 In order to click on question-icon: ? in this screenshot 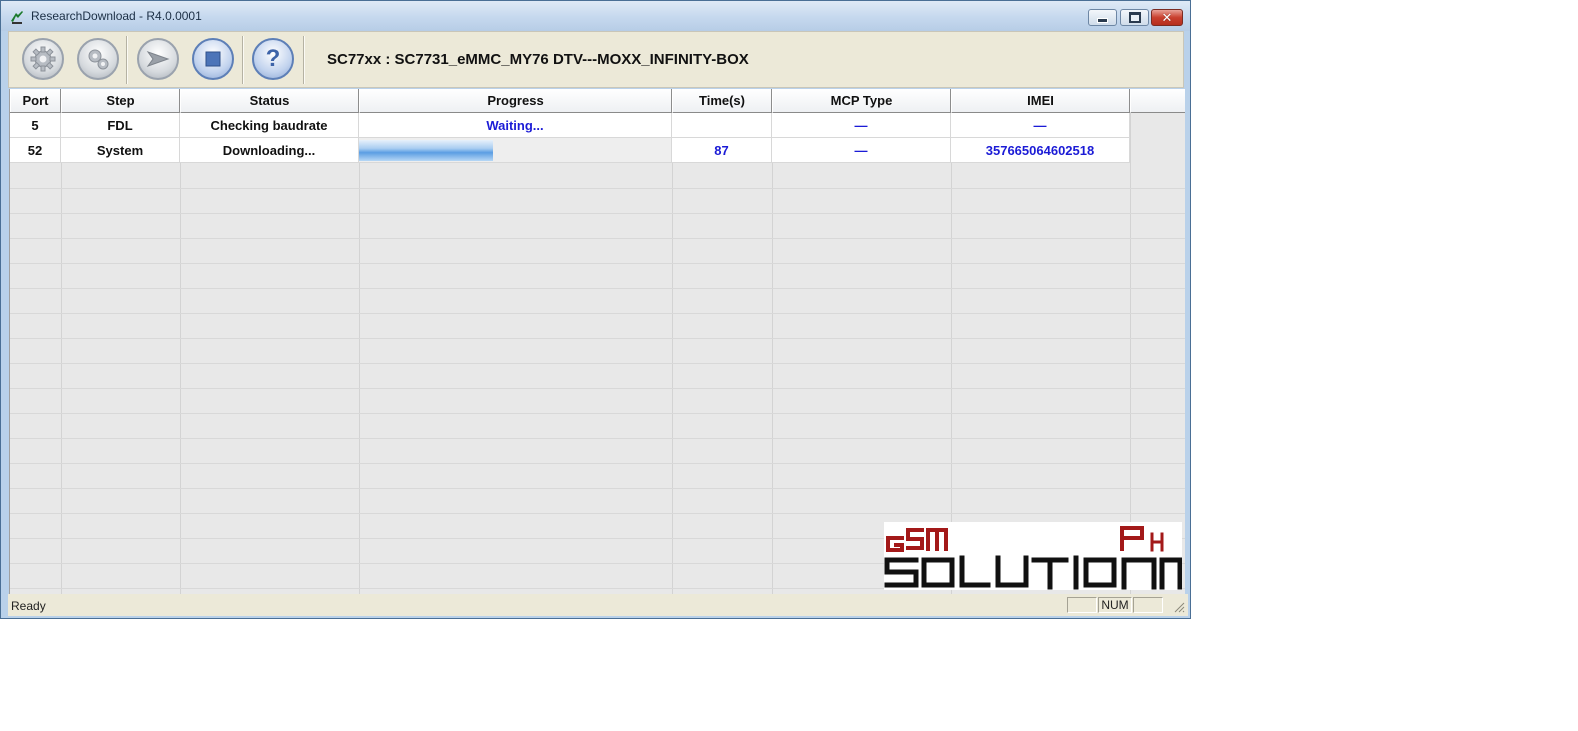, I will do `click(273, 58)`.